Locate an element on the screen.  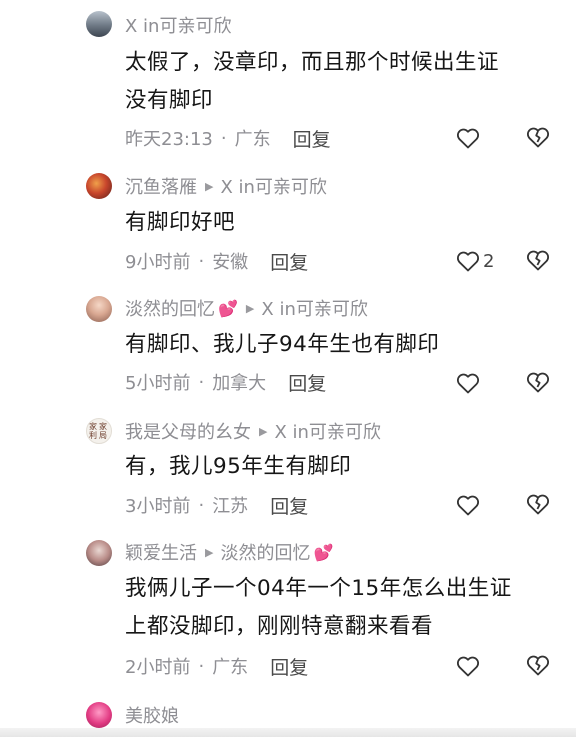
comment-text-line: 有，我儿95年生有脚印 is located at coordinates (238, 466).